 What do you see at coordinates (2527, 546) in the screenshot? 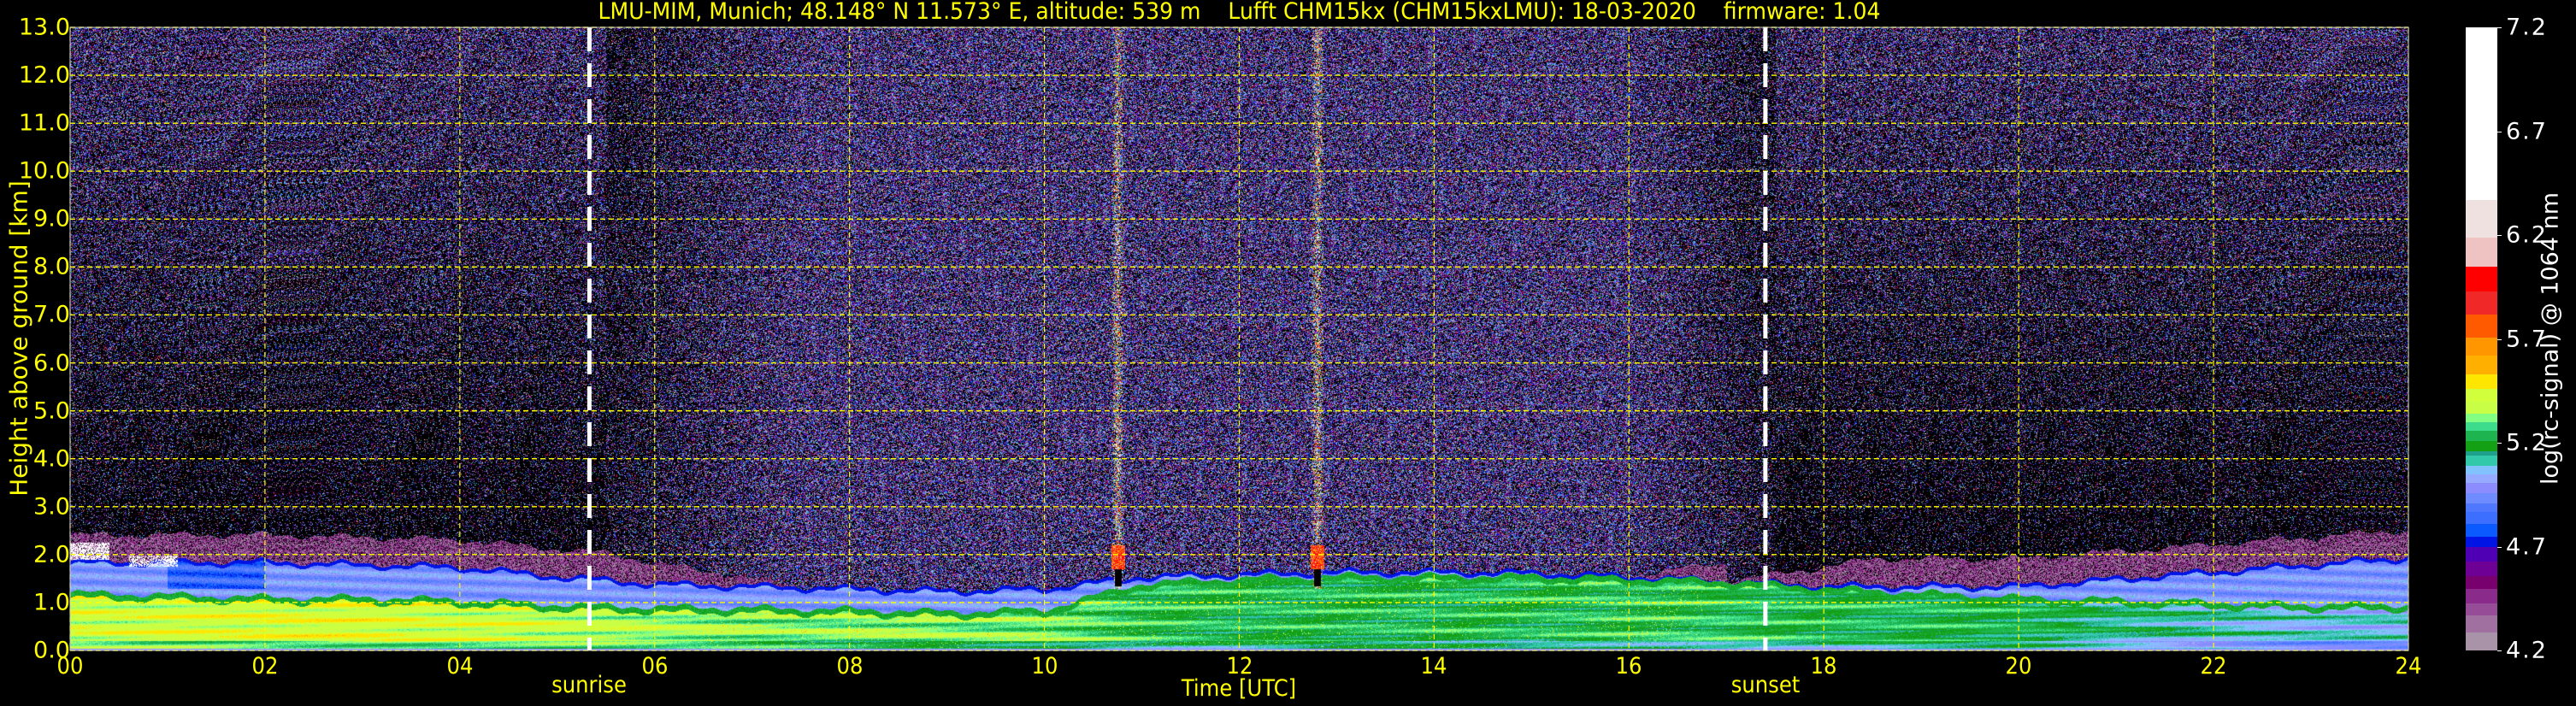
I see `colorbar-tick-label: 4.7` at bounding box center [2527, 546].